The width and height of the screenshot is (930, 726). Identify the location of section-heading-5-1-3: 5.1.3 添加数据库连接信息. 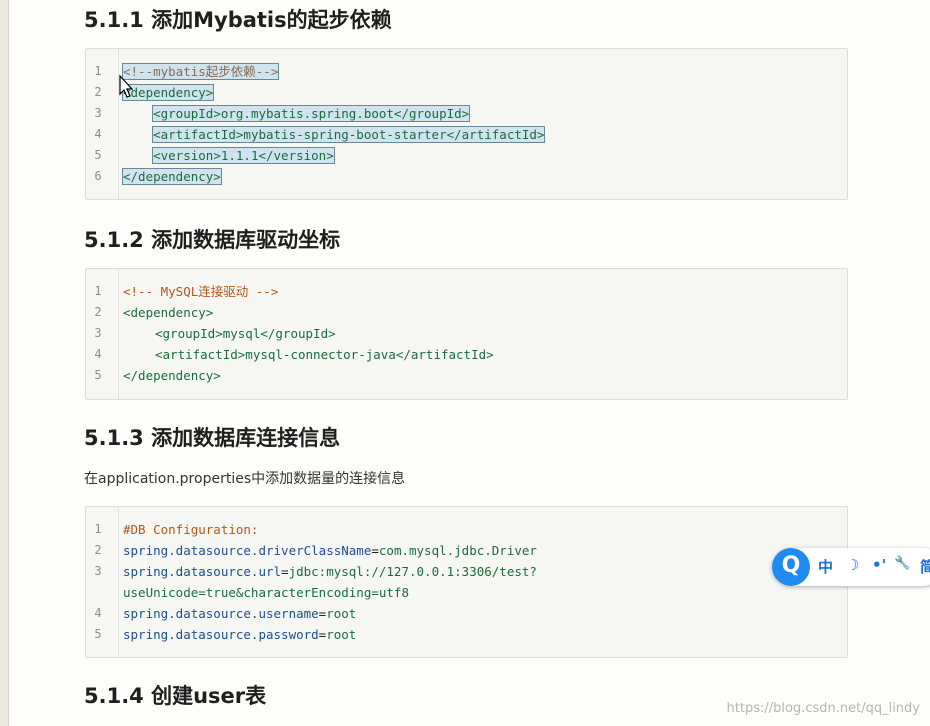
(212, 438).